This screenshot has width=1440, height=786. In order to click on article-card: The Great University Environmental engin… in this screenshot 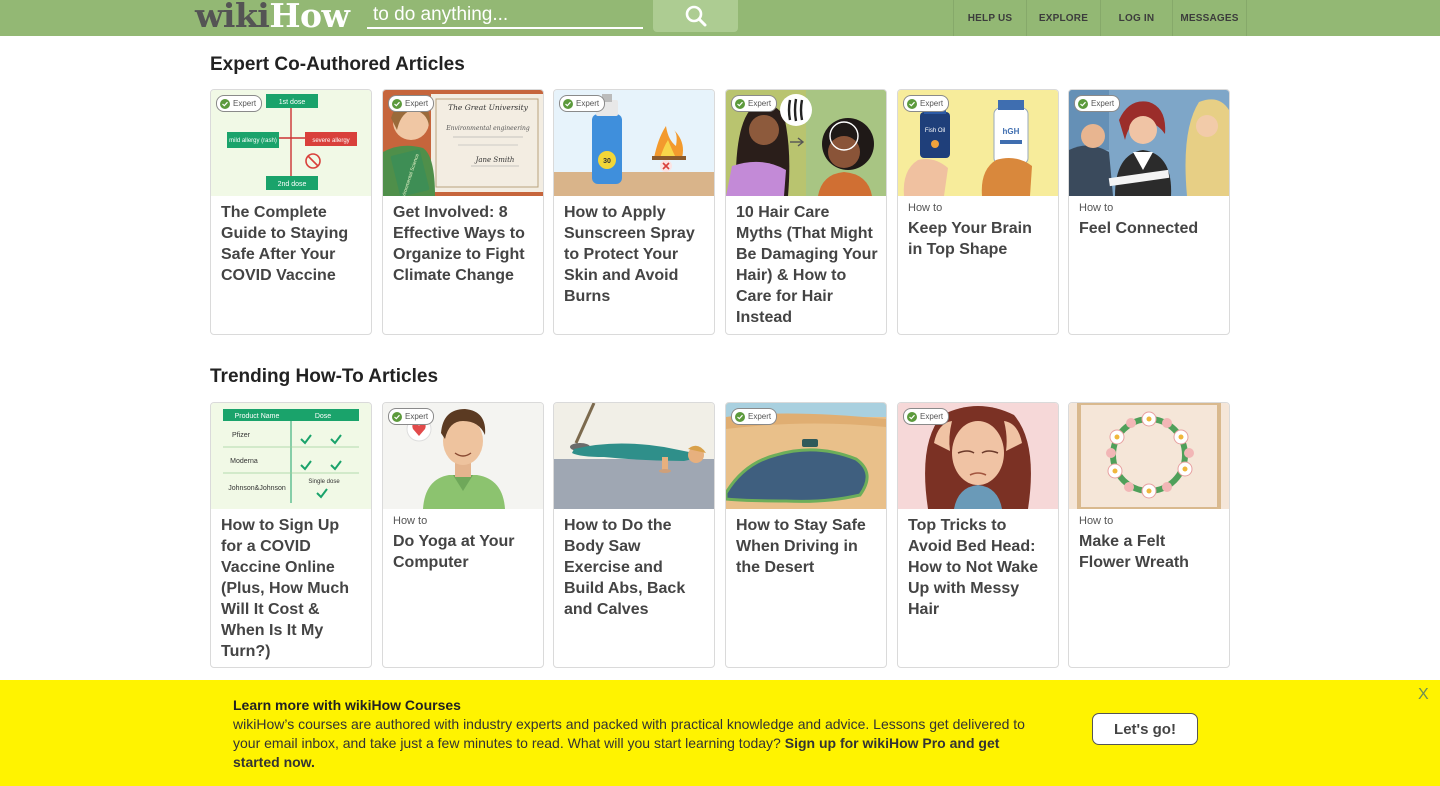, I will do `click(463, 212)`.